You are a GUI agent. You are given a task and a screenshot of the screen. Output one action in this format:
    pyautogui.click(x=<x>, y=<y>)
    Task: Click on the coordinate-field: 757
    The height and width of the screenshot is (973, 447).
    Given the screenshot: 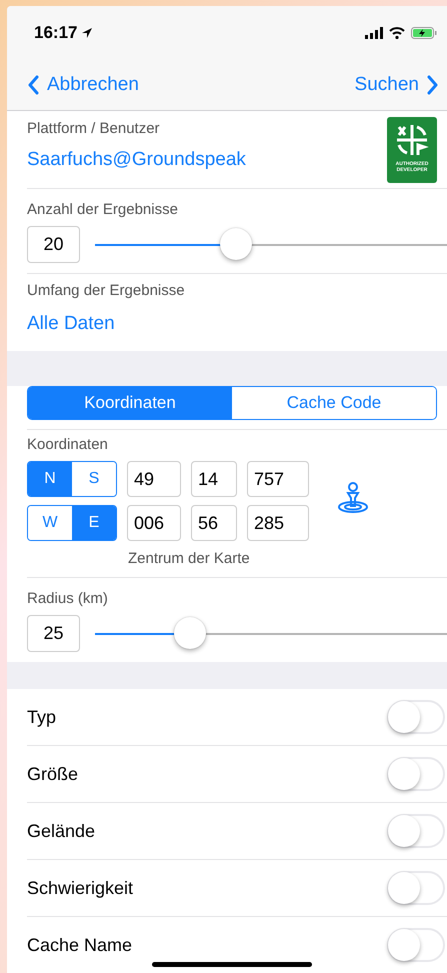 What is the action you would take?
    pyautogui.click(x=278, y=479)
    